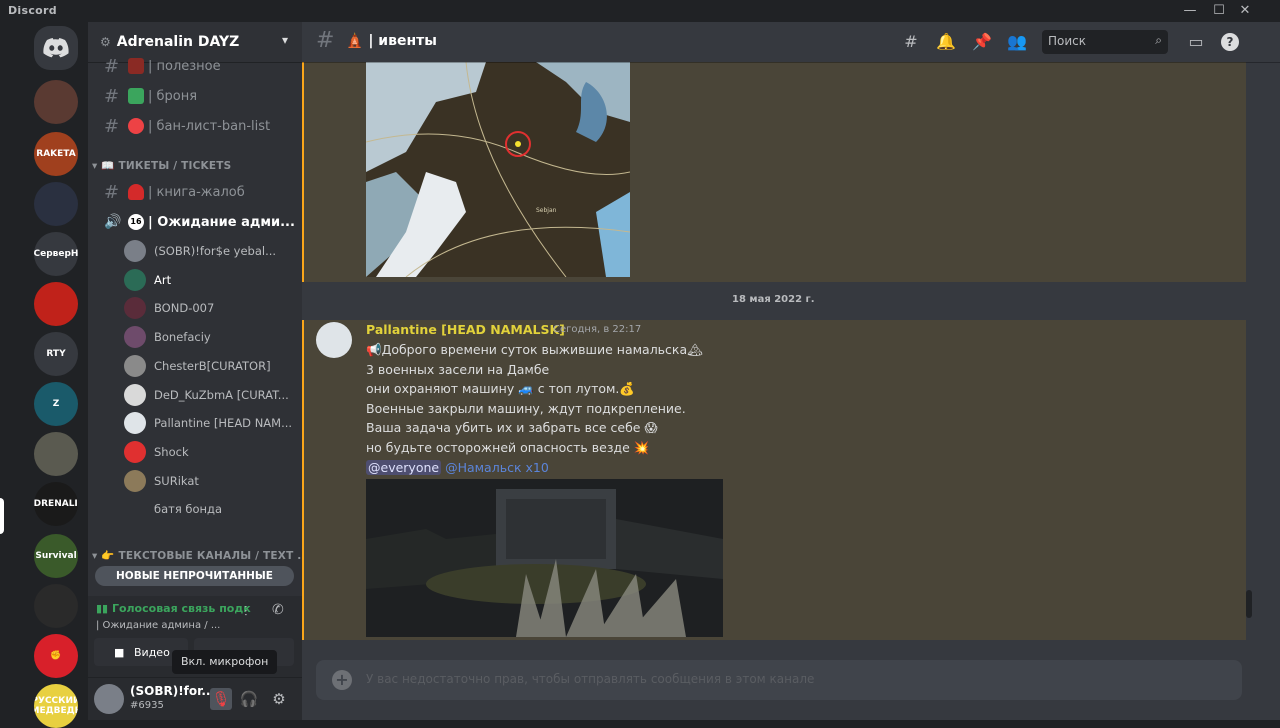 The height and width of the screenshot is (728, 1280). What do you see at coordinates (209, 280) in the screenshot?
I see `voice-user: Art` at bounding box center [209, 280].